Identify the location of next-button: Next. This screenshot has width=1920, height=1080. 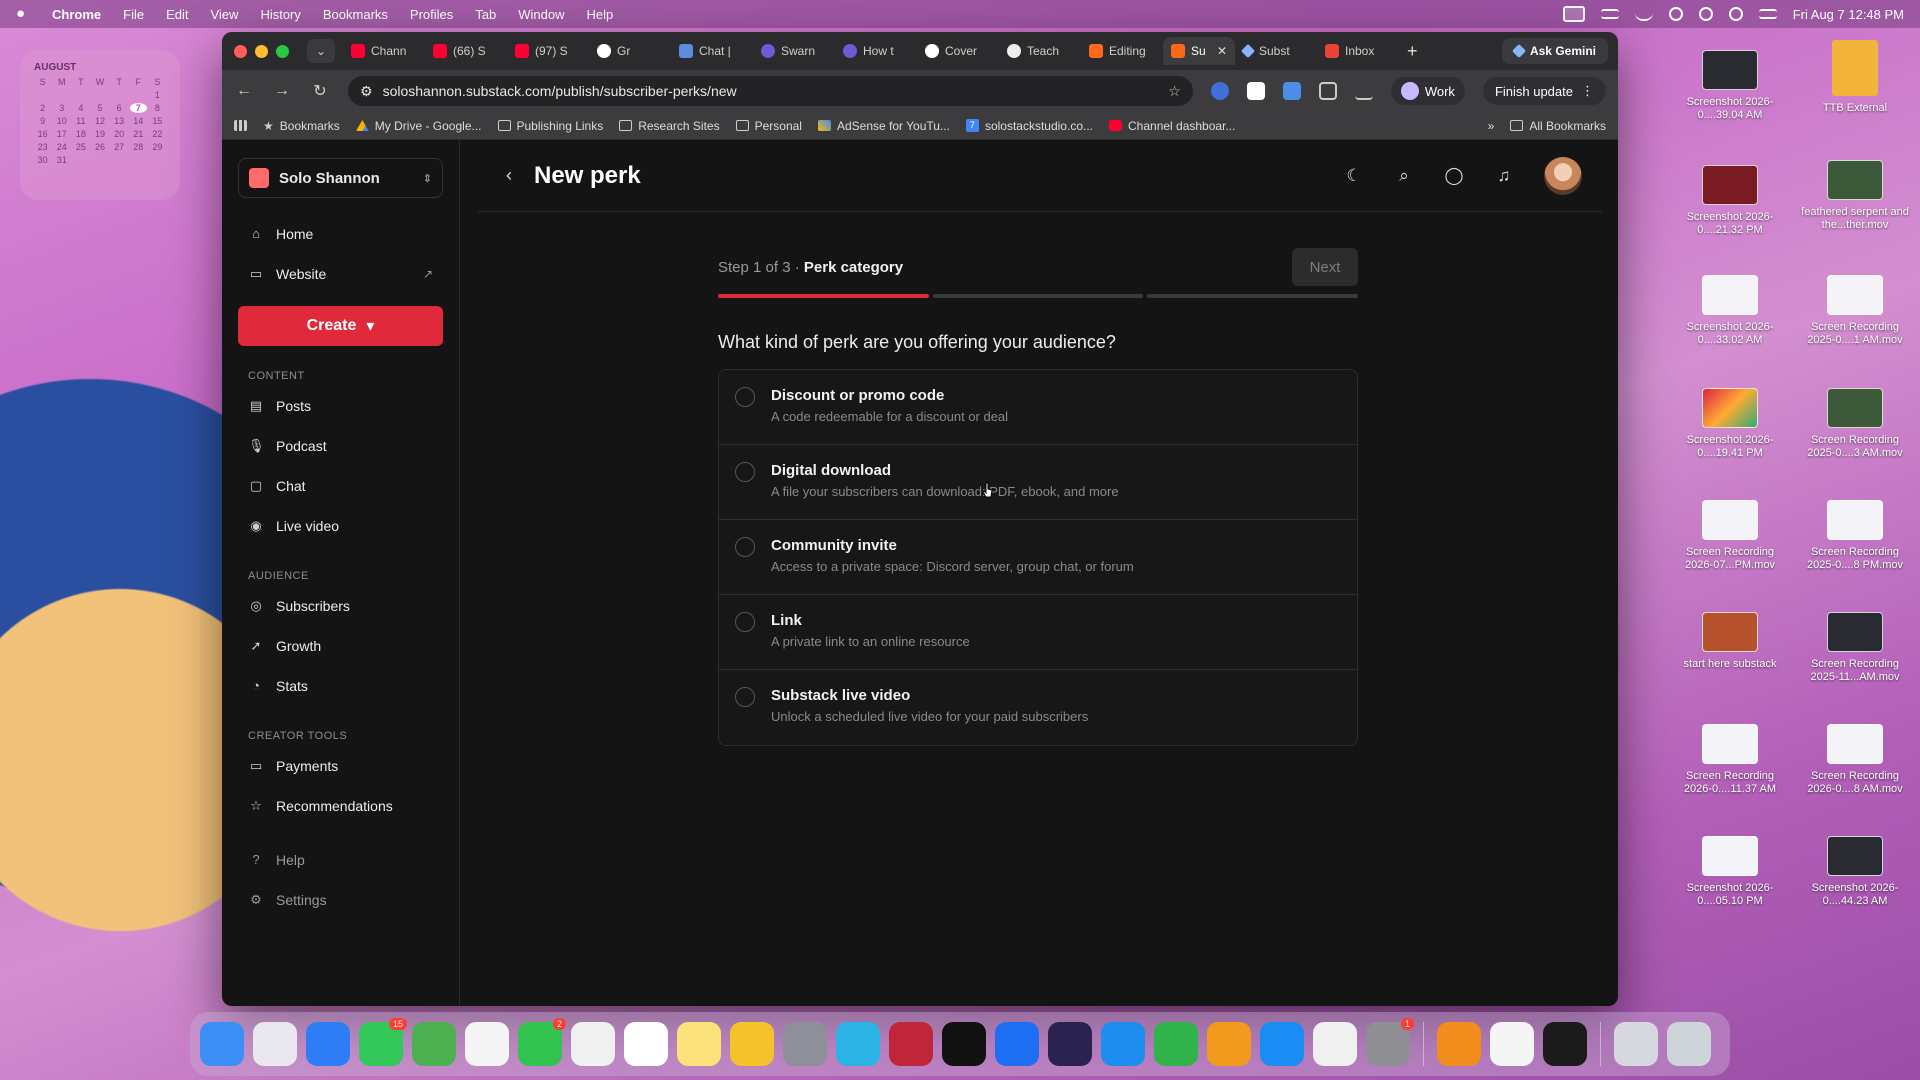
(1325, 267).